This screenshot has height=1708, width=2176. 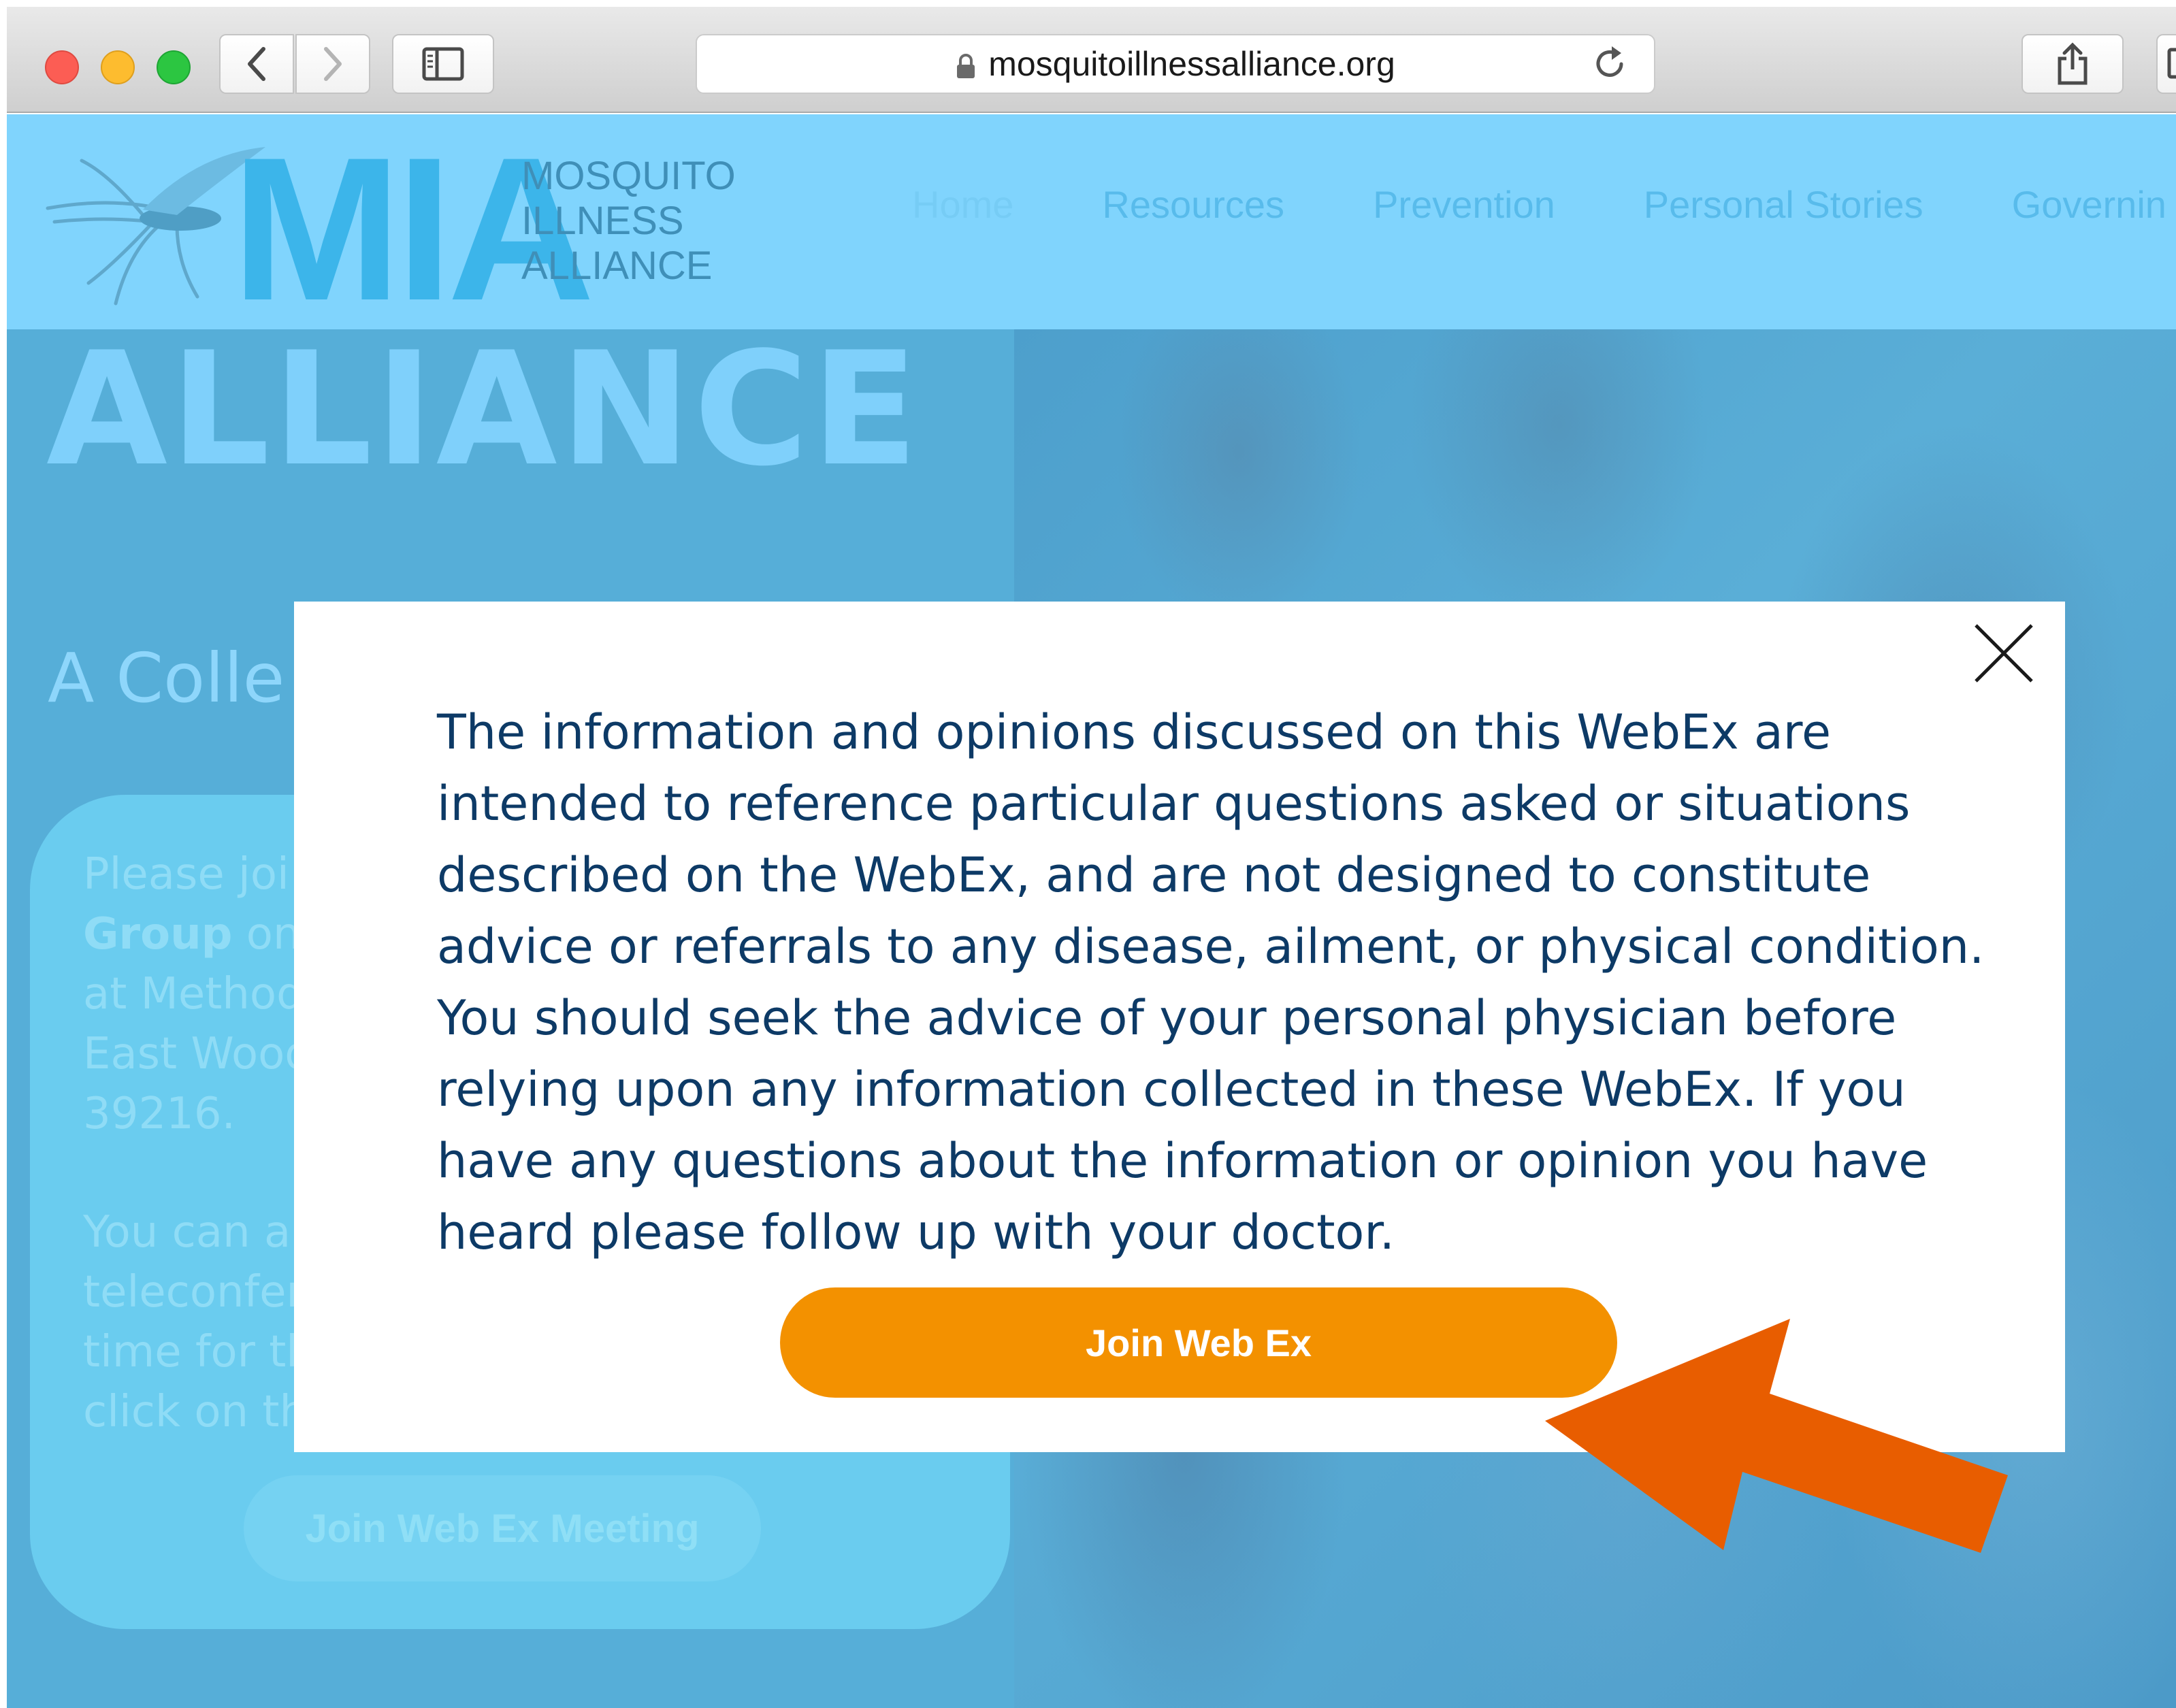 I want to click on logo-word: ILLNESS, so click(x=602, y=221).